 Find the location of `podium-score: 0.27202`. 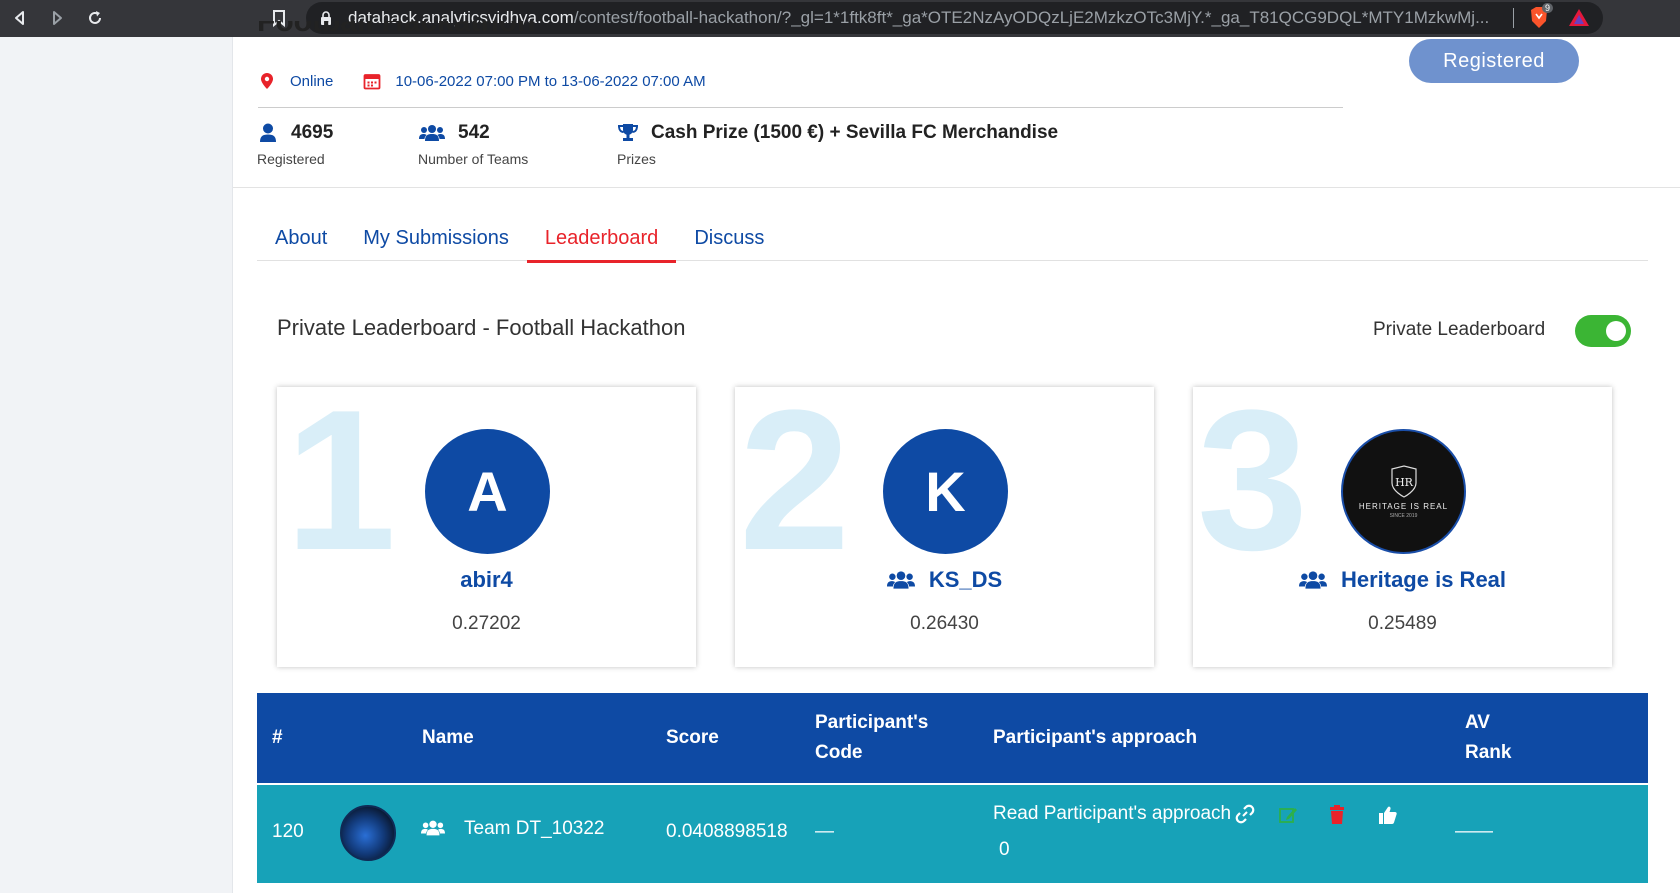

podium-score: 0.27202 is located at coordinates (486, 623).